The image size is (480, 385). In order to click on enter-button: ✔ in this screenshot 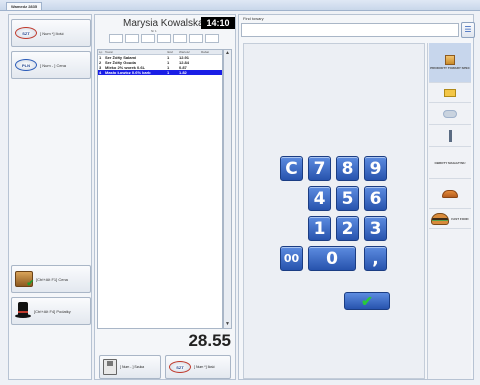, I will do `click(367, 301)`.